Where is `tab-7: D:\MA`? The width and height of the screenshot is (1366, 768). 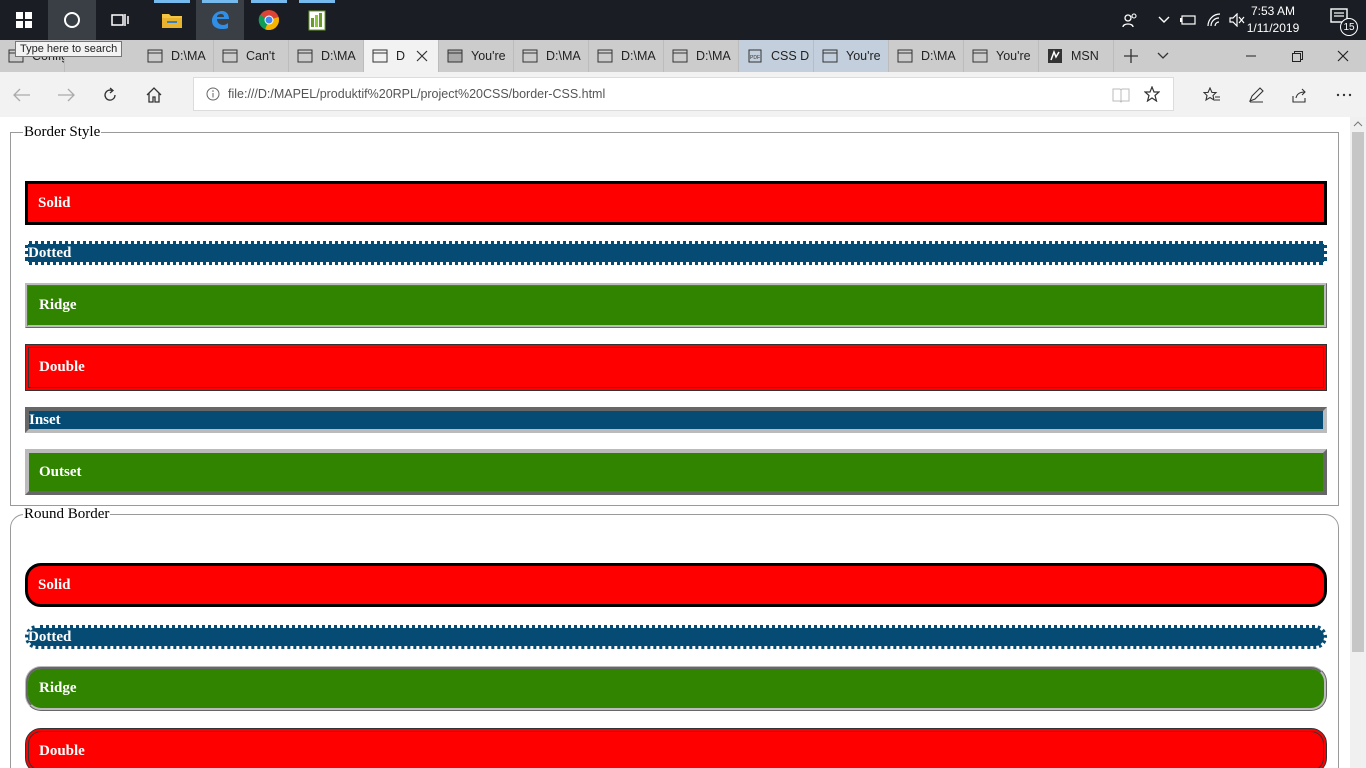
tab-7: D:\MA is located at coordinates (551, 56).